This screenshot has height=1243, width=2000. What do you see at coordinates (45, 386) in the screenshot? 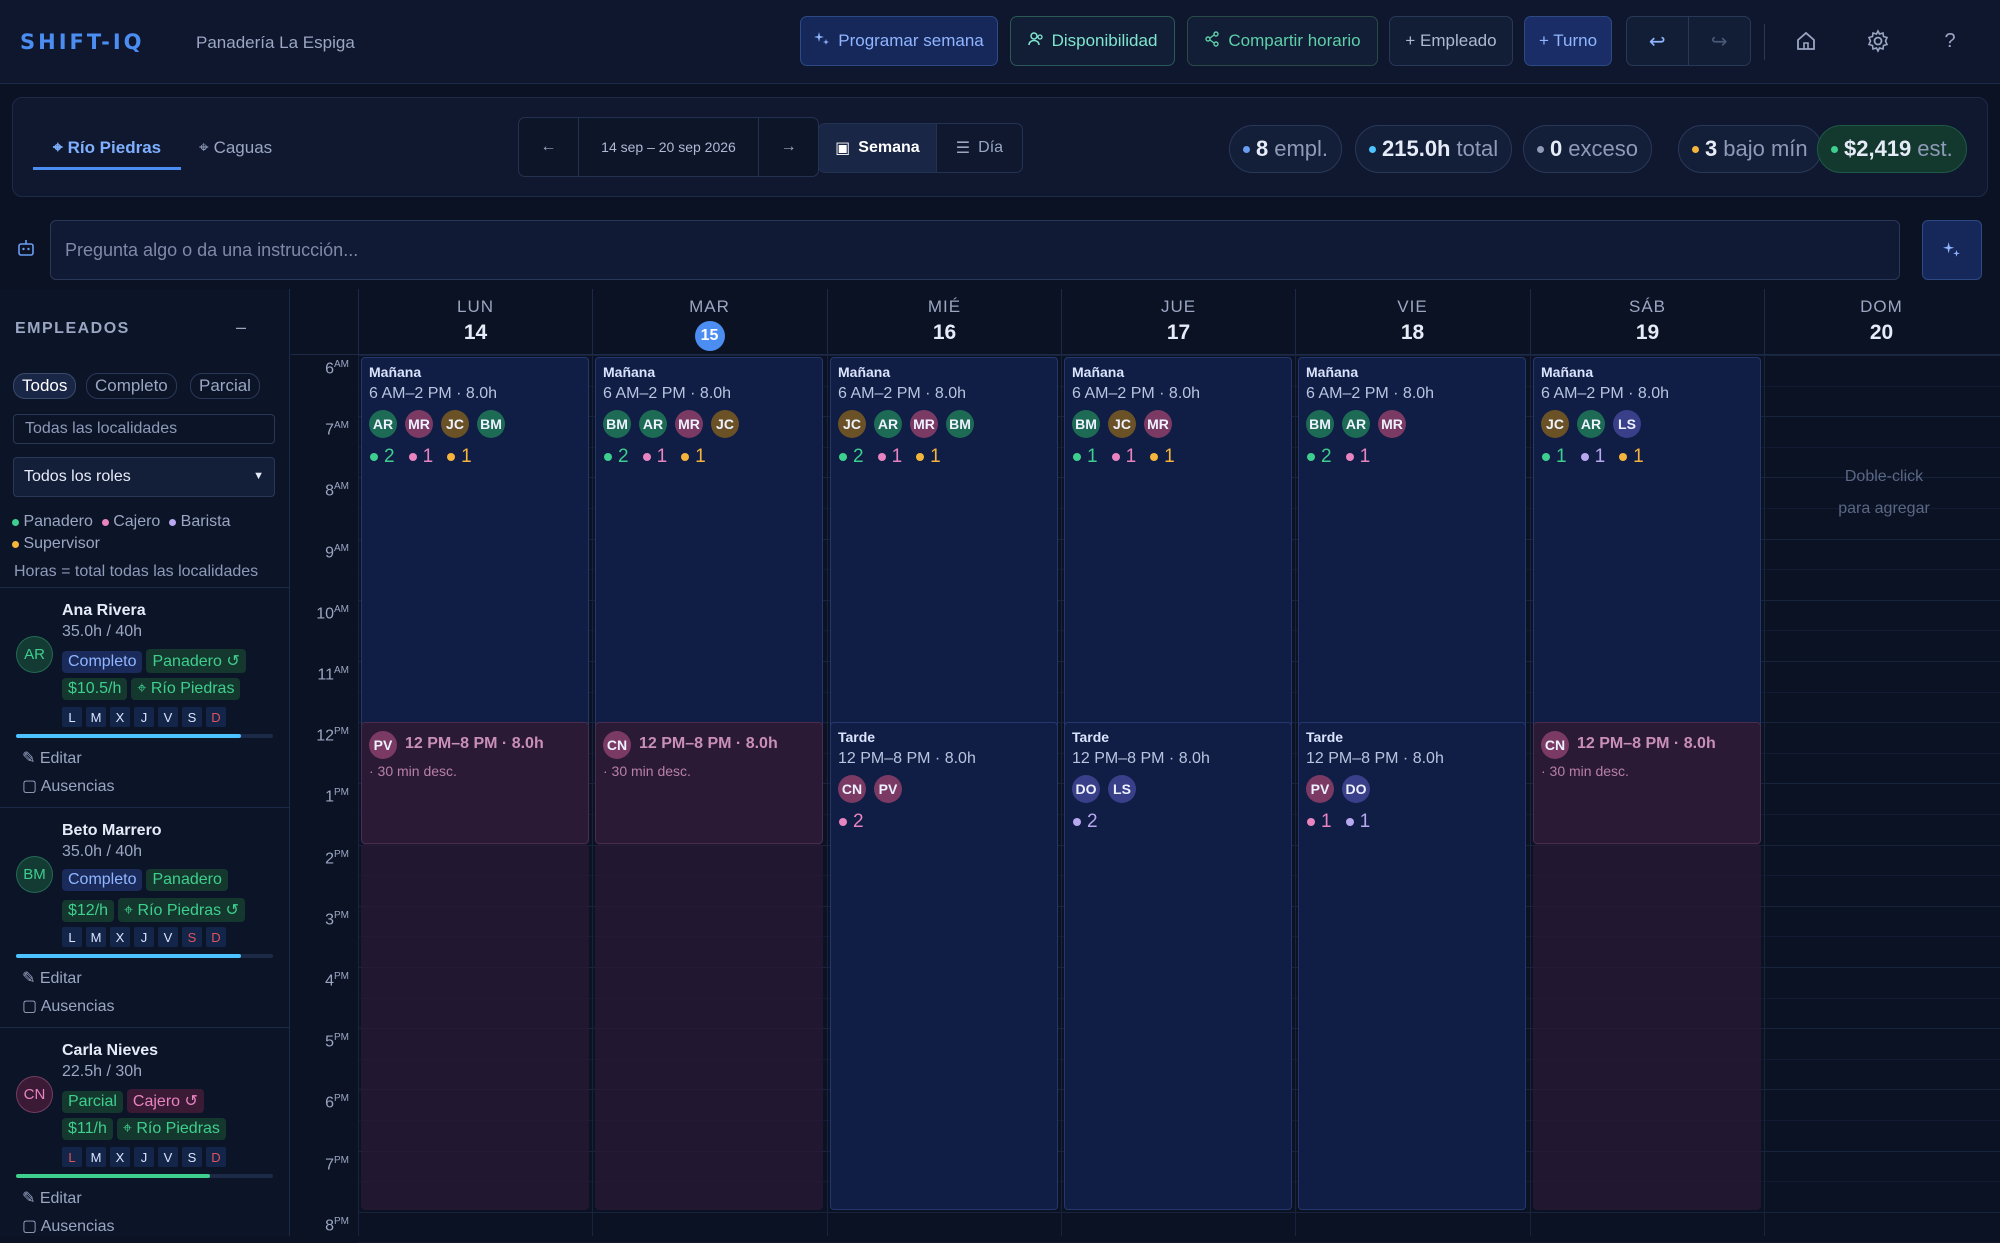
I see `filter-todos: Todos` at bounding box center [45, 386].